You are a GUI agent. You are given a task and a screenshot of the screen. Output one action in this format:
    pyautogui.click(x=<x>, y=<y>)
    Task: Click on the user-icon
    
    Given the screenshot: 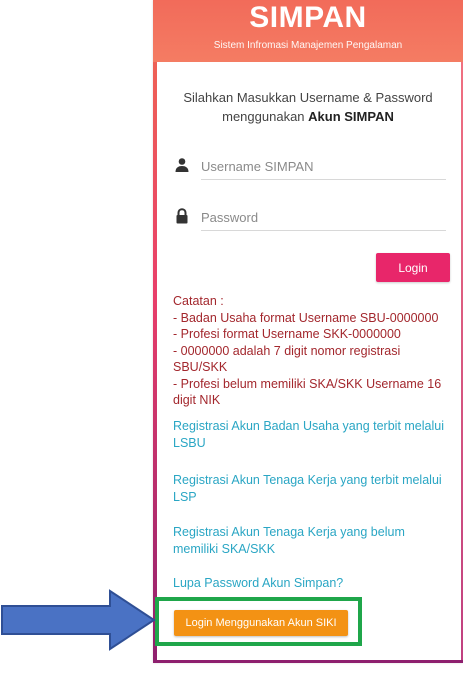 What is the action you would take?
    pyautogui.click(x=182, y=165)
    